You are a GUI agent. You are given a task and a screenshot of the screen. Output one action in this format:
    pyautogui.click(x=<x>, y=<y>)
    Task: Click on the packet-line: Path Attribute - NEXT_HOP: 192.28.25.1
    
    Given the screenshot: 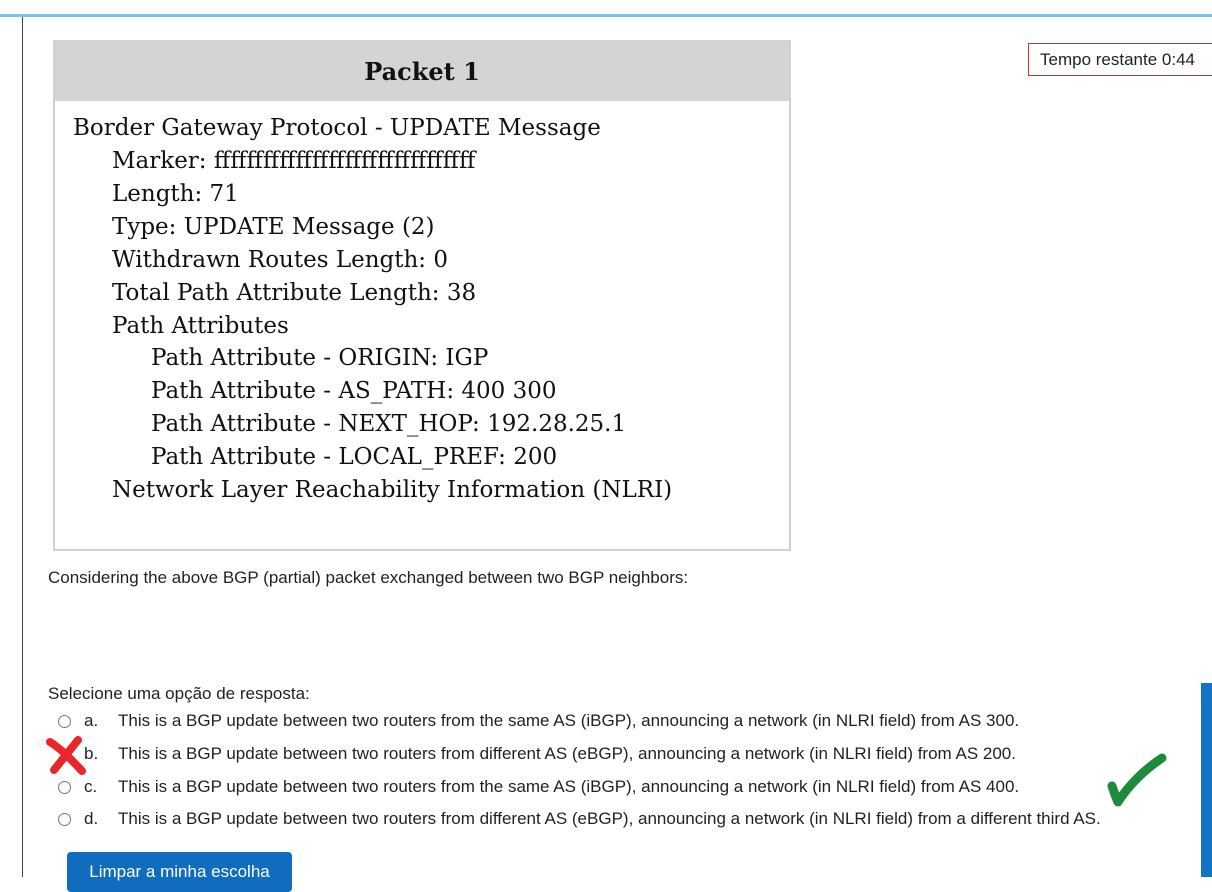 What is the action you would take?
    pyautogui.click(x=389, y=424)
    